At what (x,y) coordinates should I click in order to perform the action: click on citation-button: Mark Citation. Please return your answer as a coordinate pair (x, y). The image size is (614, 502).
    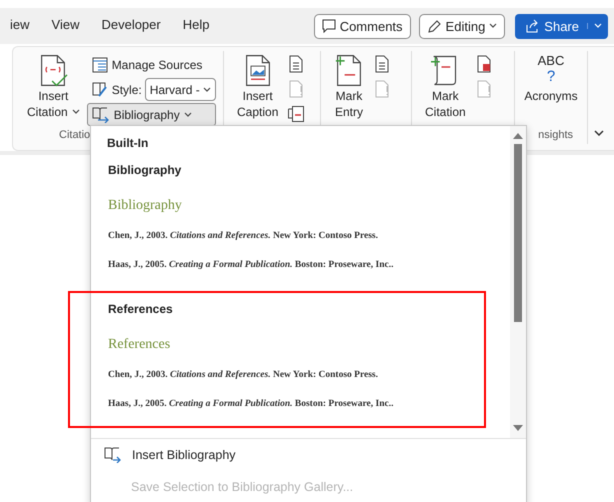
    Looking at the image, I should click on (445, 88).